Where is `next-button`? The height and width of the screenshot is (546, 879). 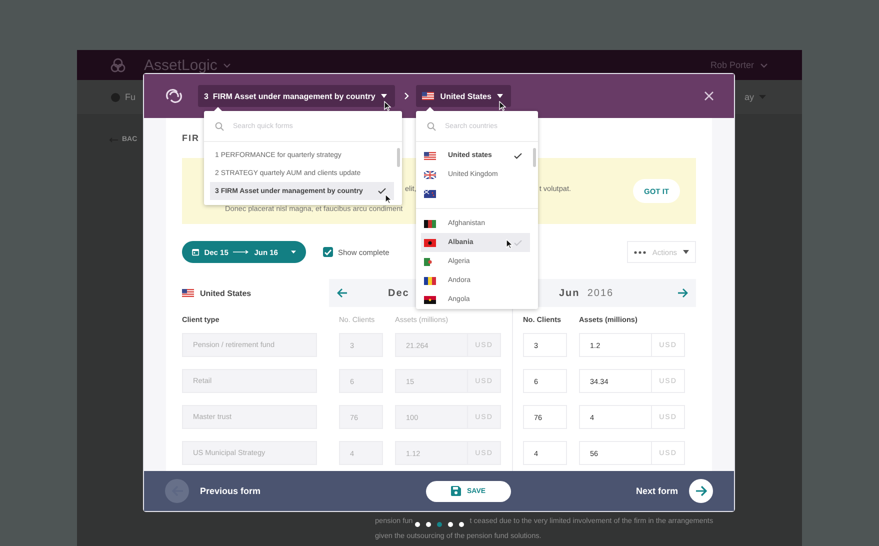
next-button is located at coordinates (701, 491).